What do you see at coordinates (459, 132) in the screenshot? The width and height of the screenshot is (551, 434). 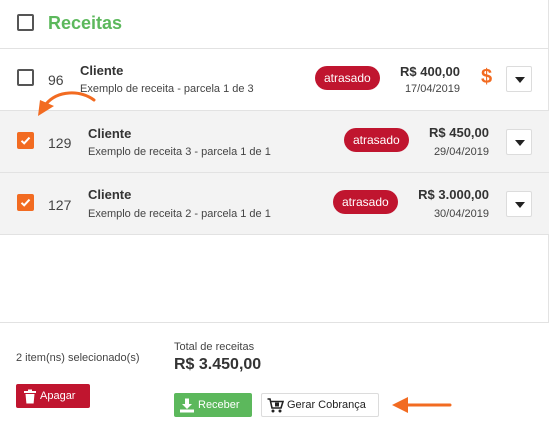 I see `receipt-amount: R$ 450,00` at bounding box center [459, 132].